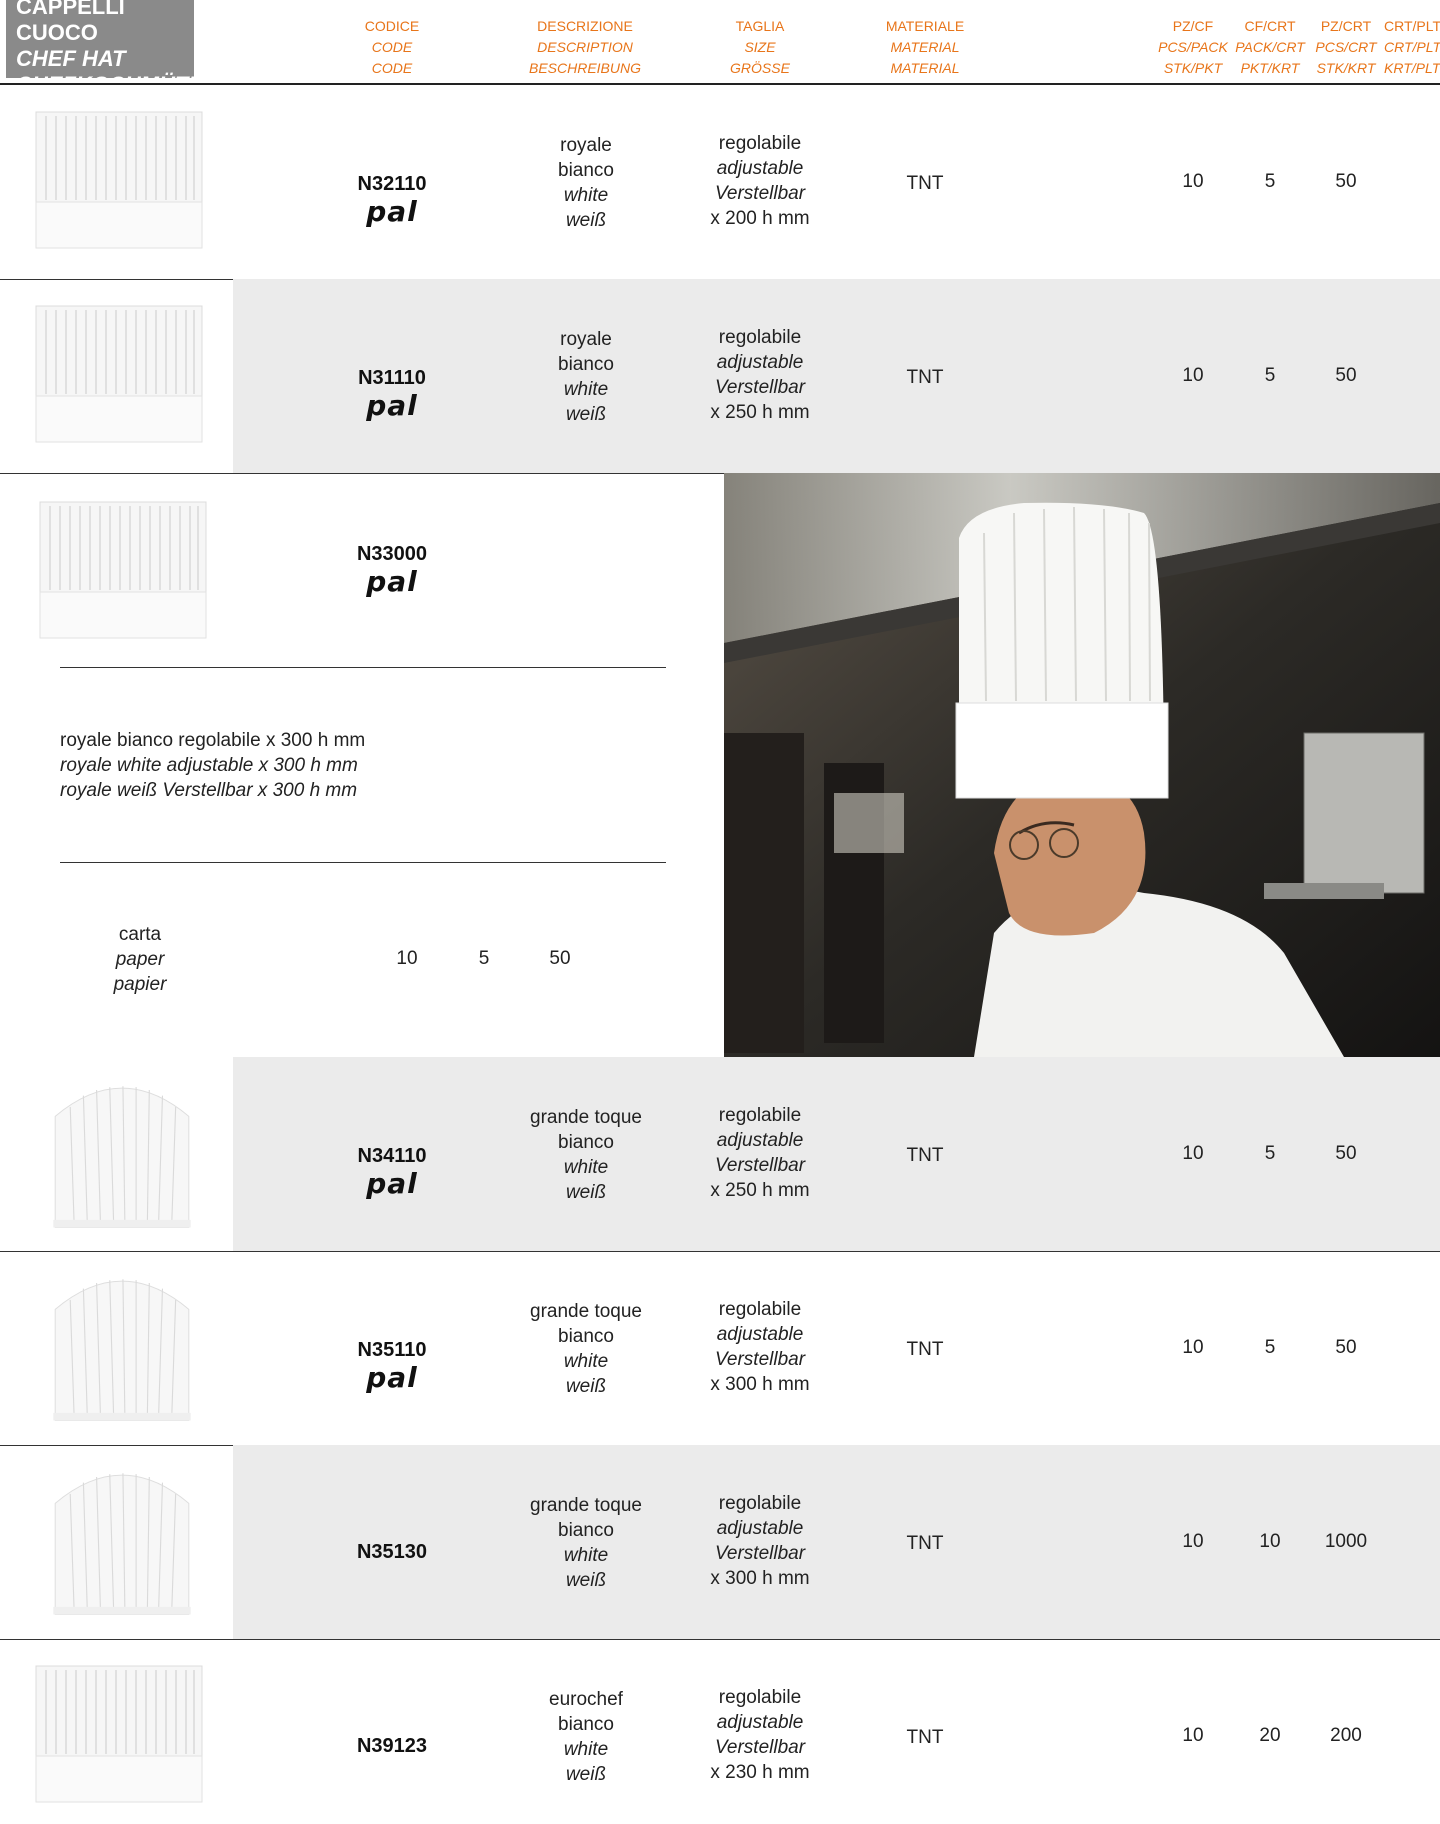  What do you see at coordinates (363, 667) in the screenshot?
I see `featured-divider-top` at bounding box center [363, 667].